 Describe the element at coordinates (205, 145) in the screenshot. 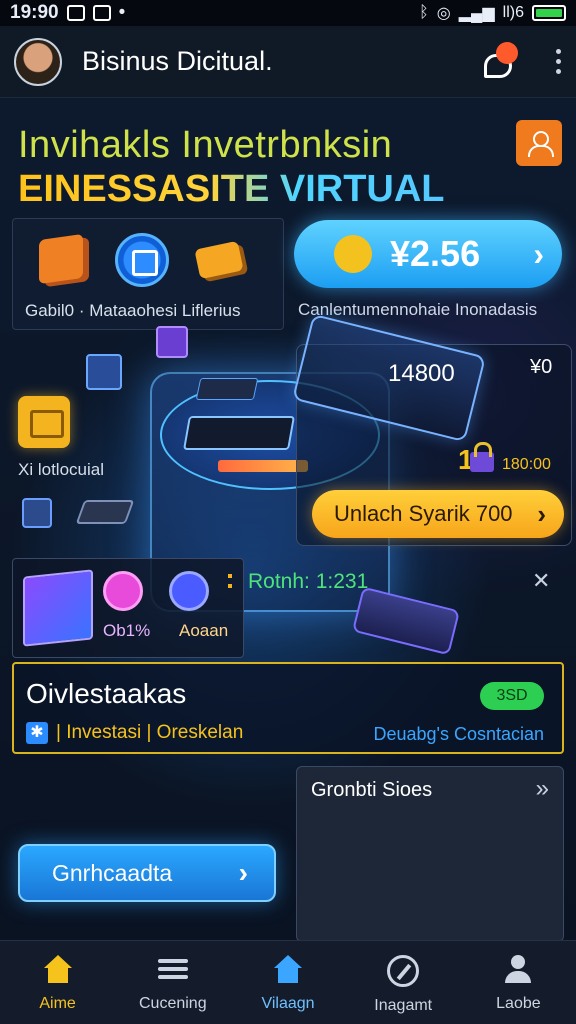

I see `hero-title: Invihakls Invetrbnksin` at that location.